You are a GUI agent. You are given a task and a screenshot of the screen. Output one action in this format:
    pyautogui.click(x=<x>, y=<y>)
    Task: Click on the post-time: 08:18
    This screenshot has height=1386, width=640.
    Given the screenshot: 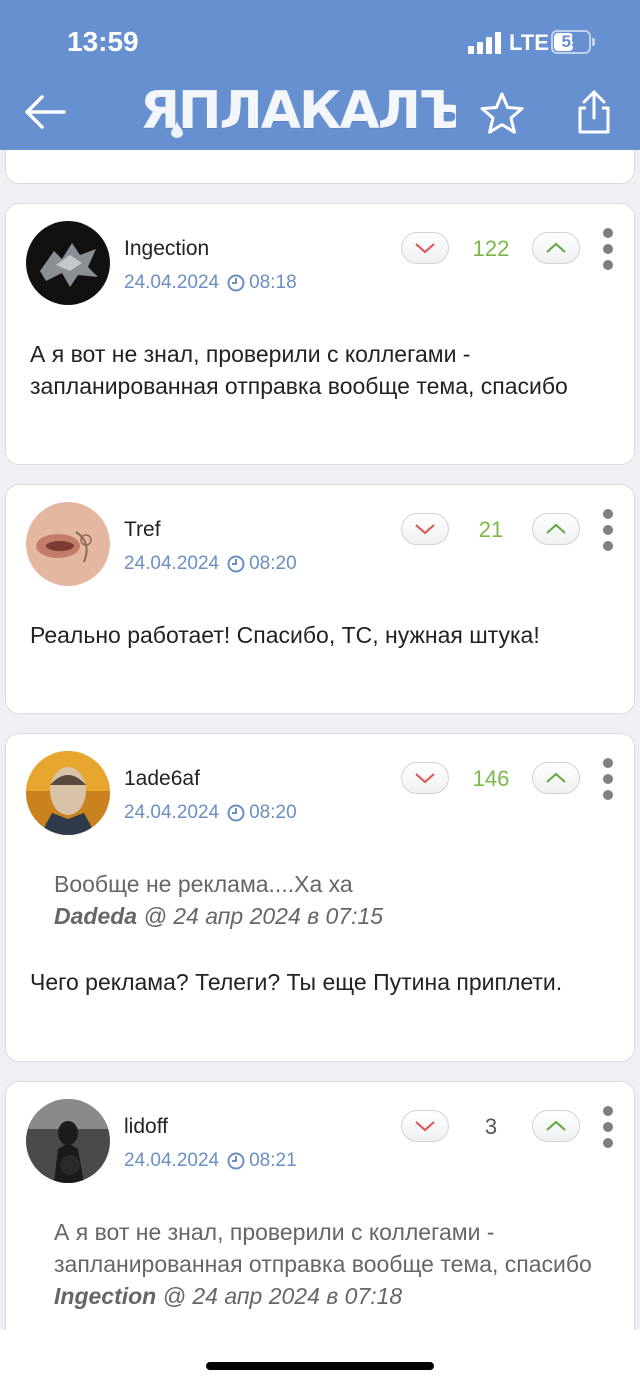 What is the action you would take?
    pyautogui.click(x=273, y=282)
    